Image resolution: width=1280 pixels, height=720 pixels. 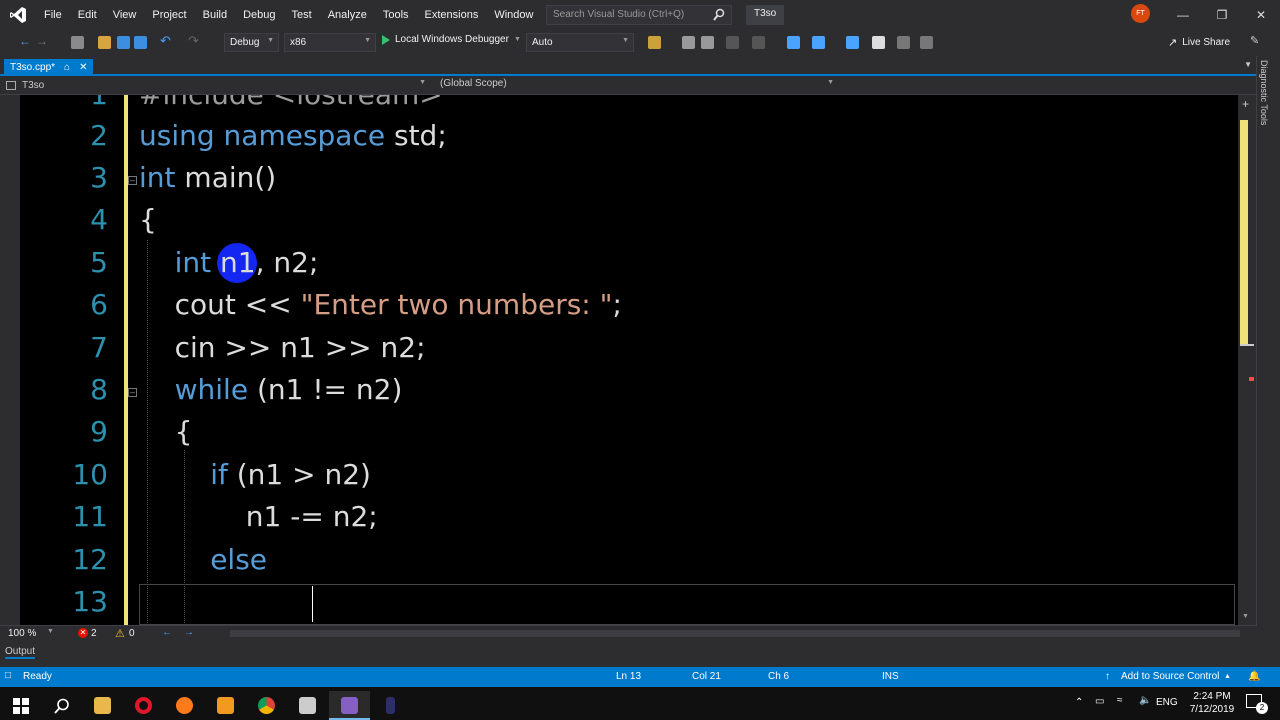 I want to click on taskbar-firefox, so click(x=184, y=705).